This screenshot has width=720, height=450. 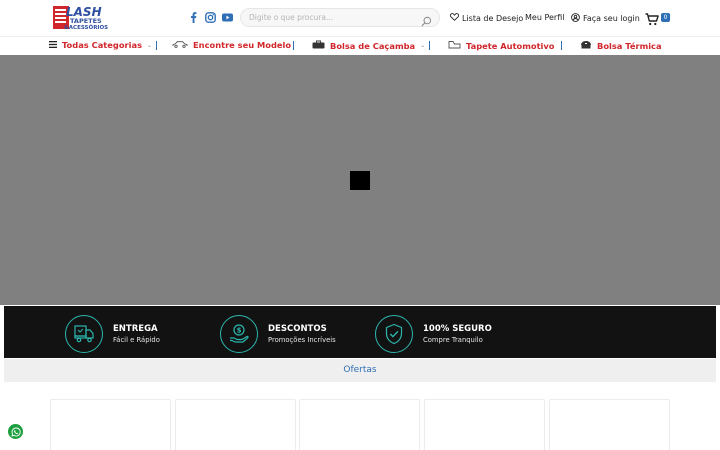 I want to click on nav-label: Encontre seu Modelo, so click(x=242, y=45).